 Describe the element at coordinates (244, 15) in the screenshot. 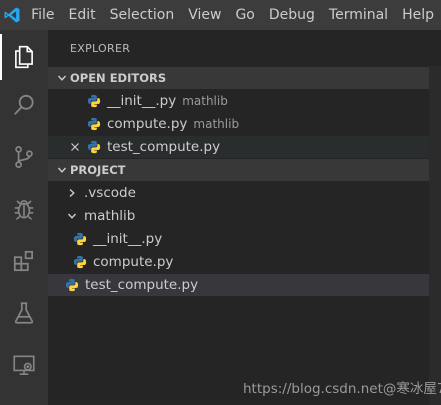

I see `menu-go: Go` at that location.